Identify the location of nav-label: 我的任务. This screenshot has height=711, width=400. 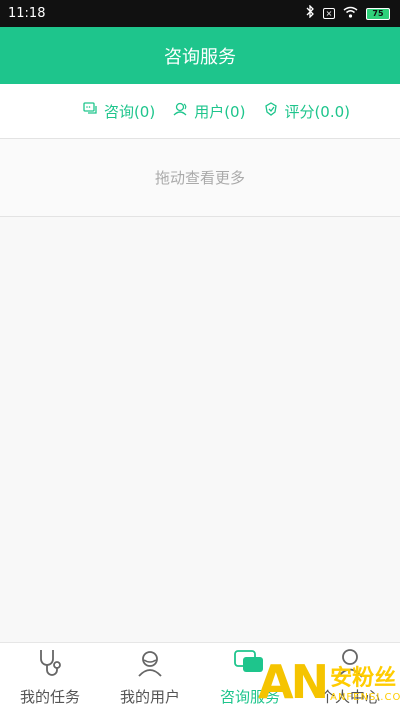
(49, 696).